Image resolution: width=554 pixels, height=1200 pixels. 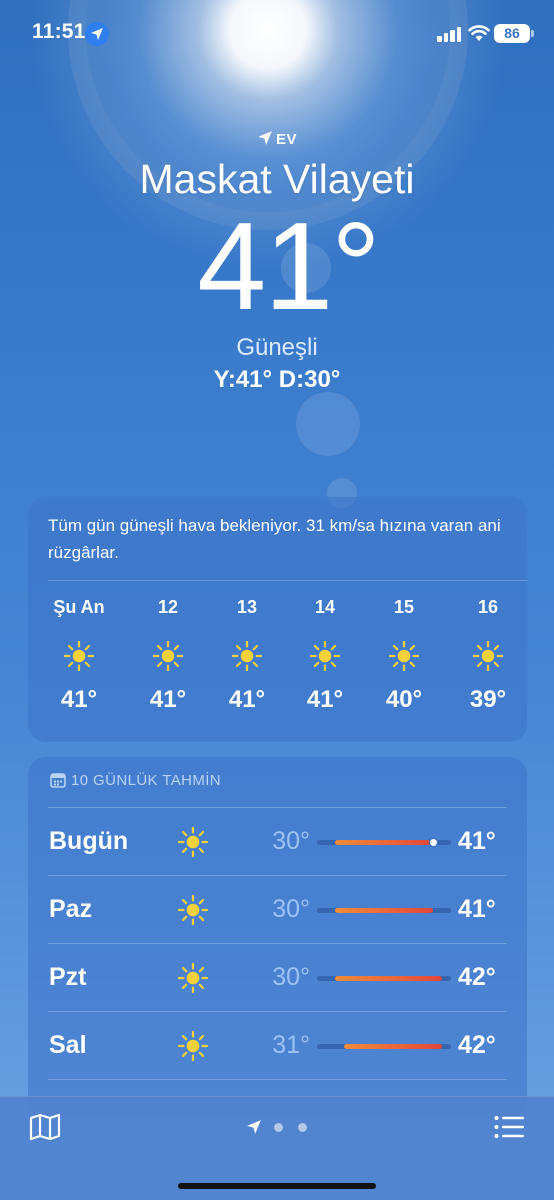 I want to click on daily-row: Pzt 30° 42°, so click(x=277, y=977).